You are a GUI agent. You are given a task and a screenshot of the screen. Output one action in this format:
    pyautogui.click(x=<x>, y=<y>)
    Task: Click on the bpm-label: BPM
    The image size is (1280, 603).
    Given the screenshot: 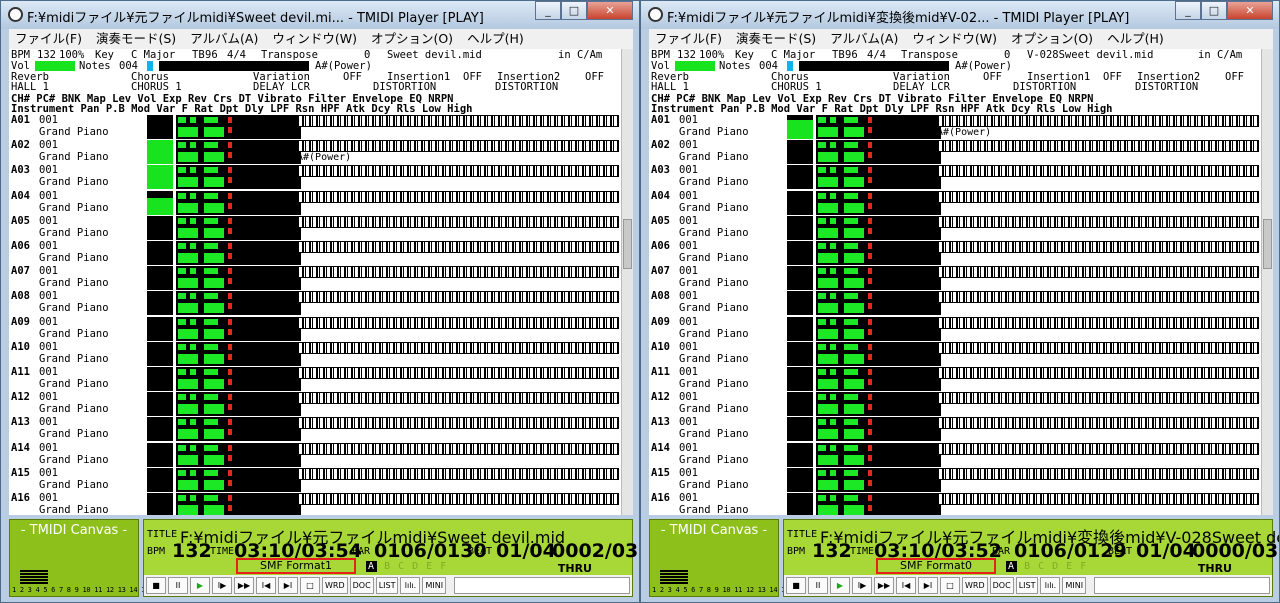 What is the action you would take?
    pyautogui.click(x=660, y=55)
    